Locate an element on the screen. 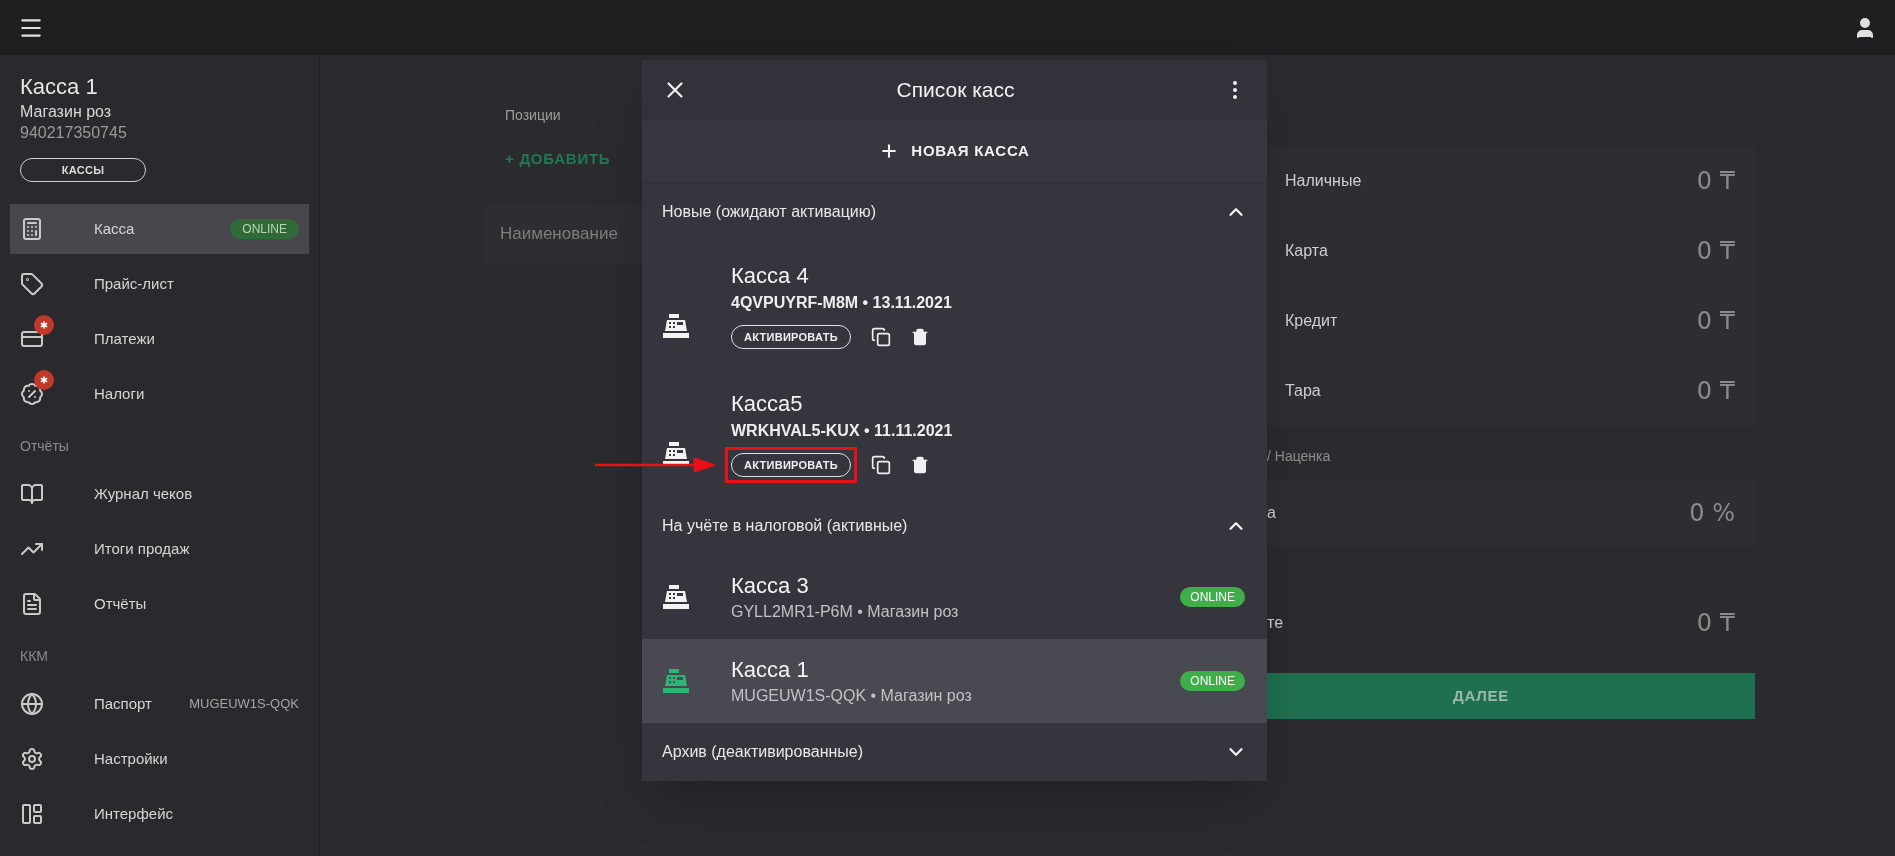 This screenshot has height=856, width=1895. register-detail: WRKHVAL5-KUX • 11.11.2021 is located at coordinates (842, 431).